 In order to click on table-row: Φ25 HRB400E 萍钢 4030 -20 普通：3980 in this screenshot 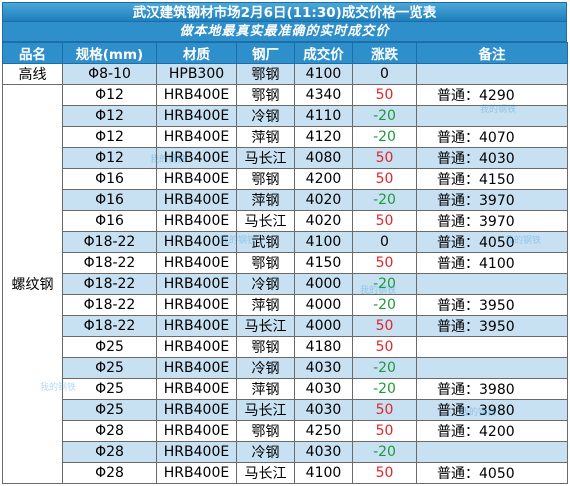, I will do `click(285, 389)`.